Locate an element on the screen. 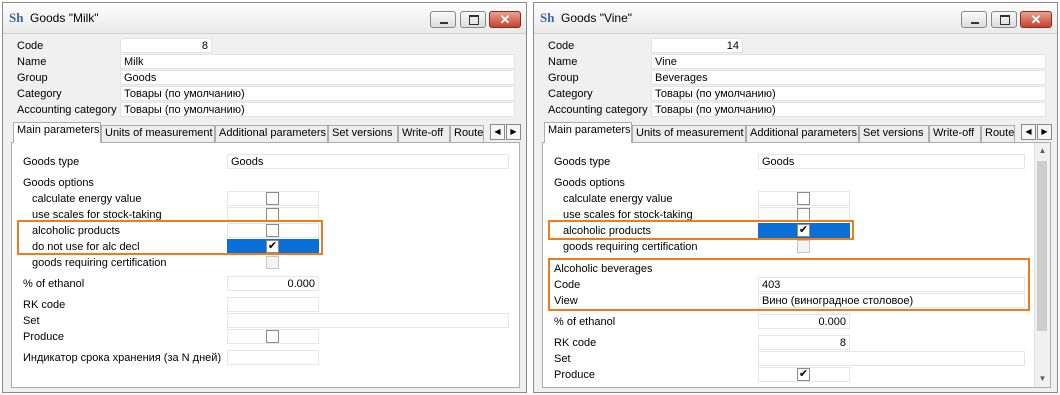 The image size is (1060, 395). produce-row: Produce is located at coordinates (265, 337).